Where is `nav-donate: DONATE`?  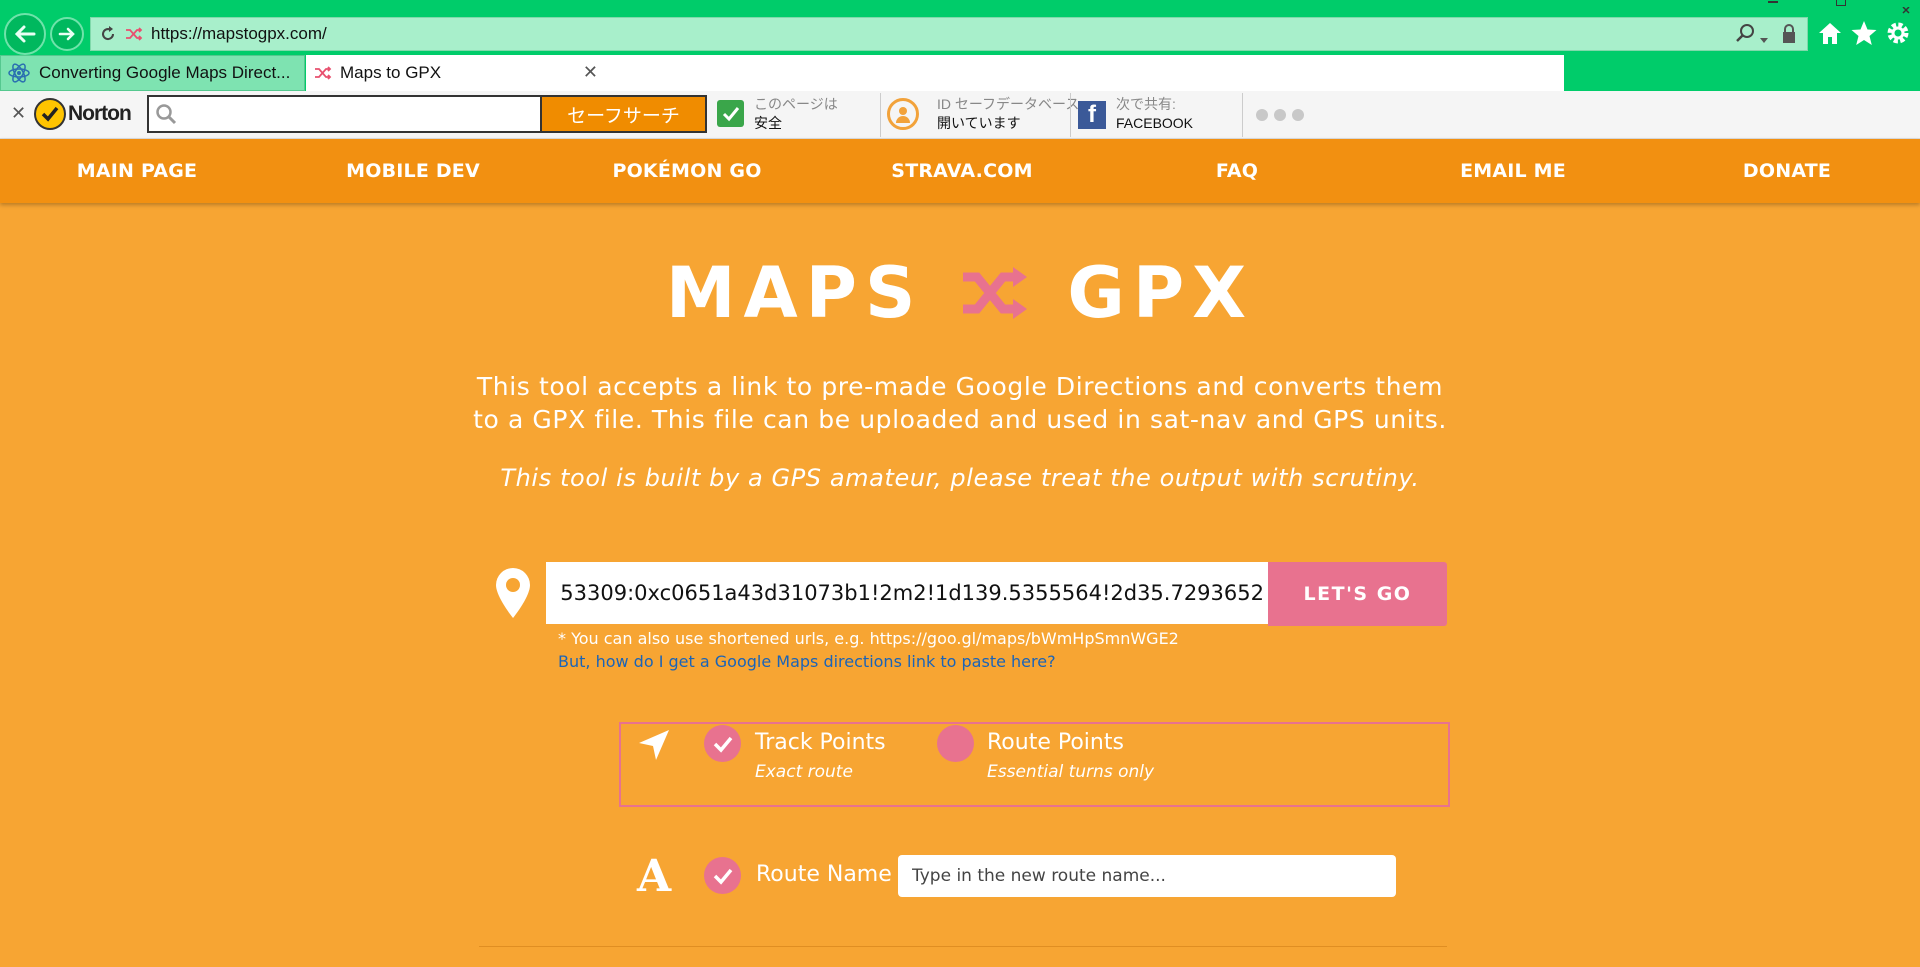 nav-donate: DONATE is located at coordinates (1787, 171).